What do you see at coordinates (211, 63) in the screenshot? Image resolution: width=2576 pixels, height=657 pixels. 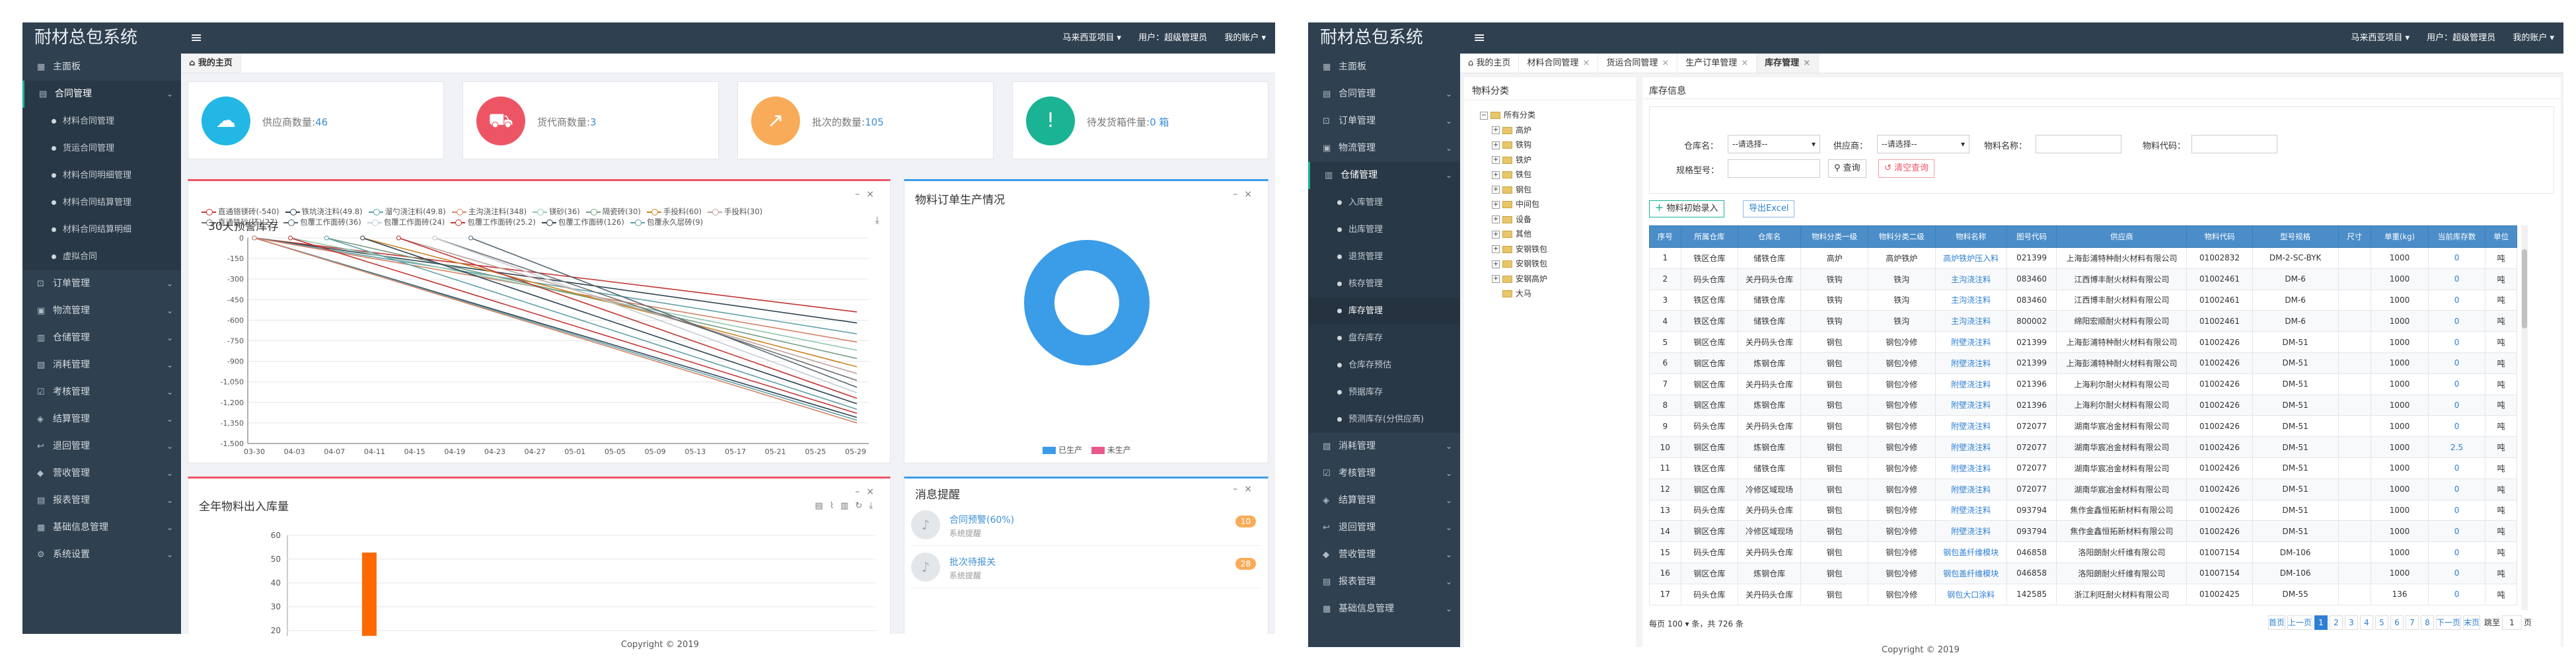 I see `tab-home: ⌂ 我的主页` at bounding box center [211, 63].